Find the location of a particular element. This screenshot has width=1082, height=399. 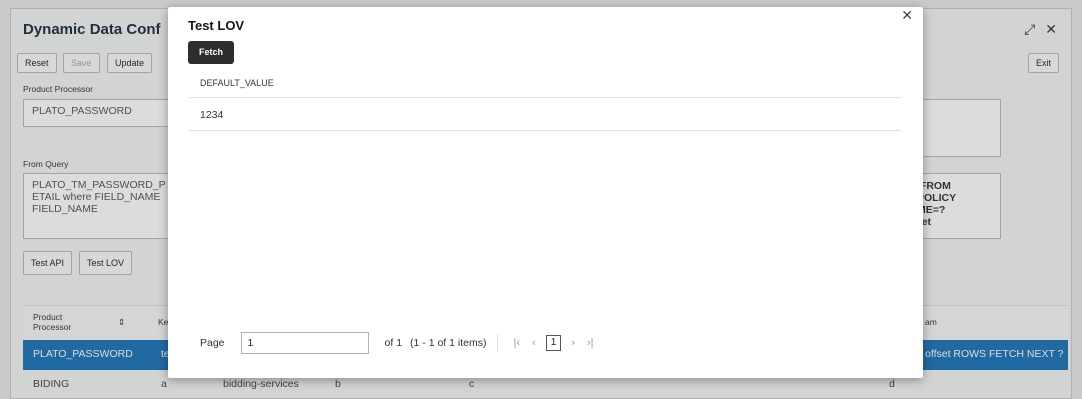

last-page-icon: ›| is located at coordinates (590, 343).